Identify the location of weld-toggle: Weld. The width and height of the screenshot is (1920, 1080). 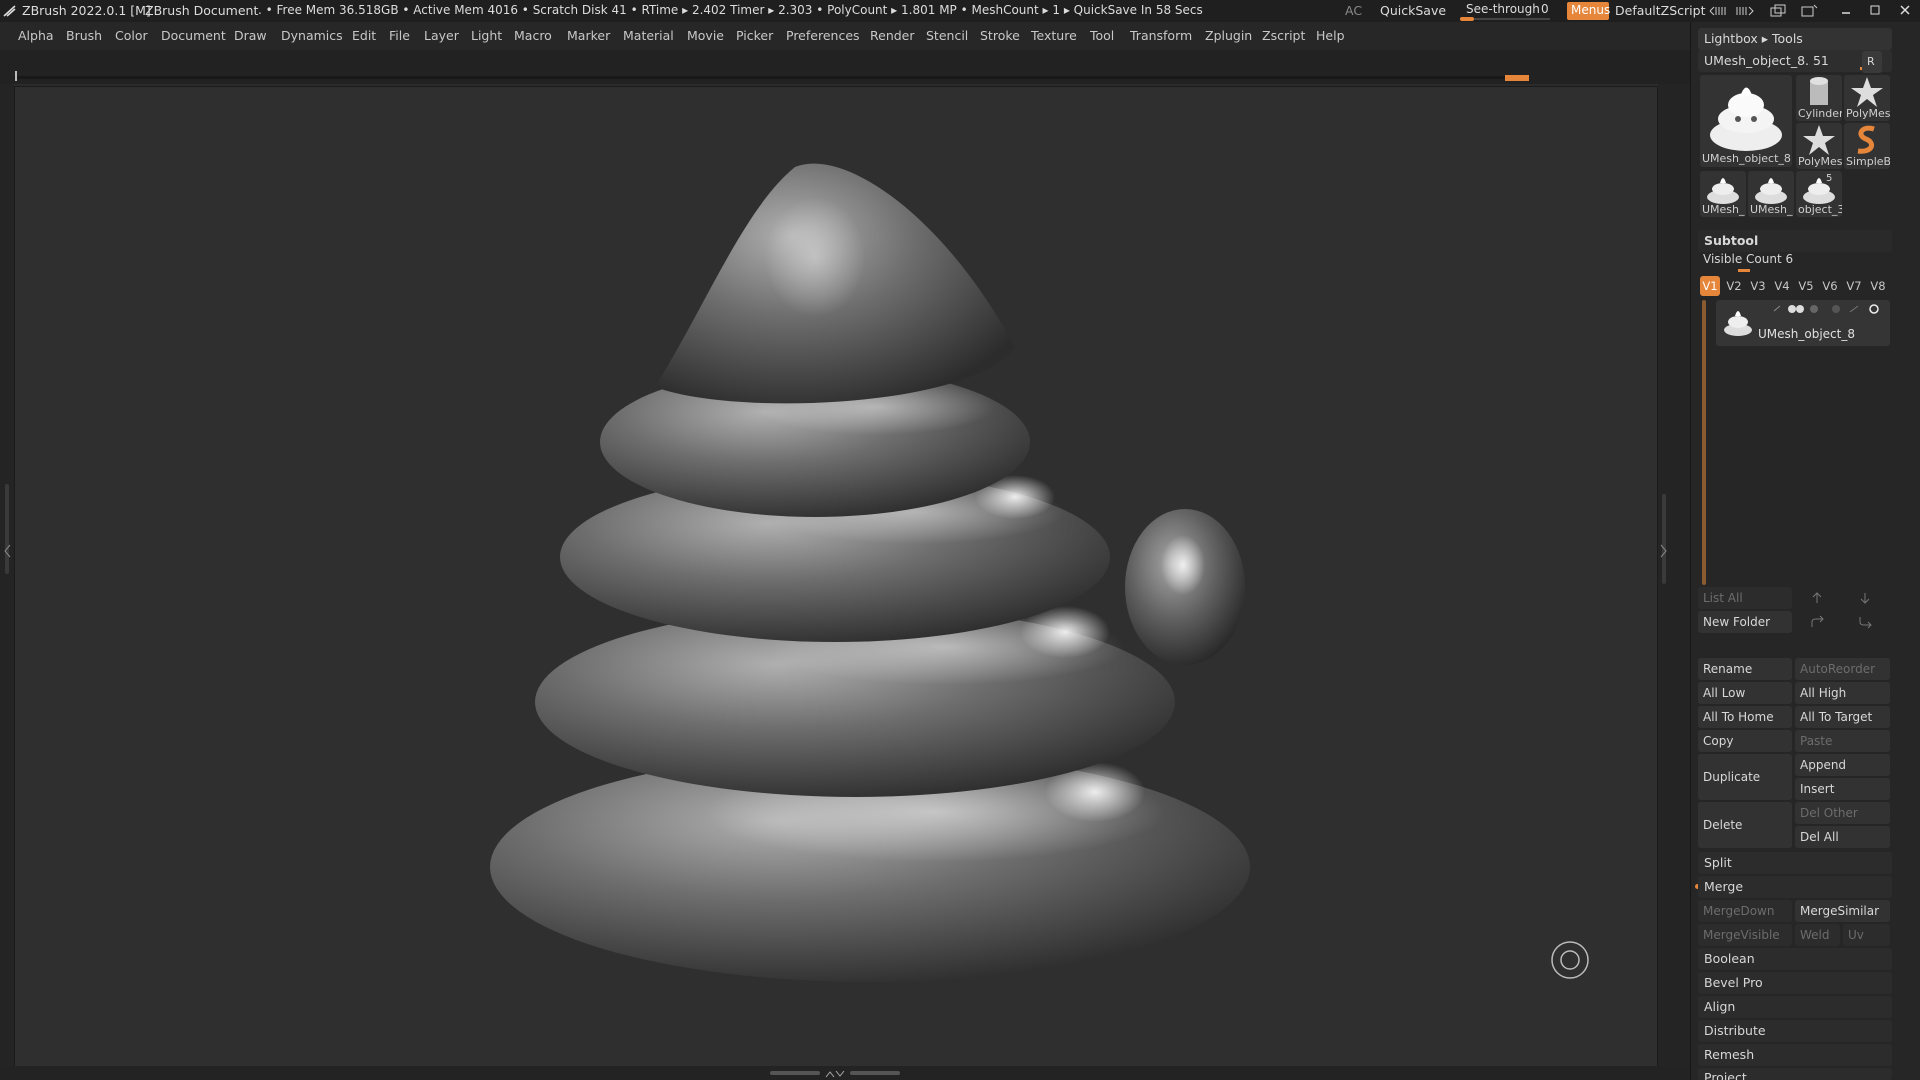
(1817, 935).